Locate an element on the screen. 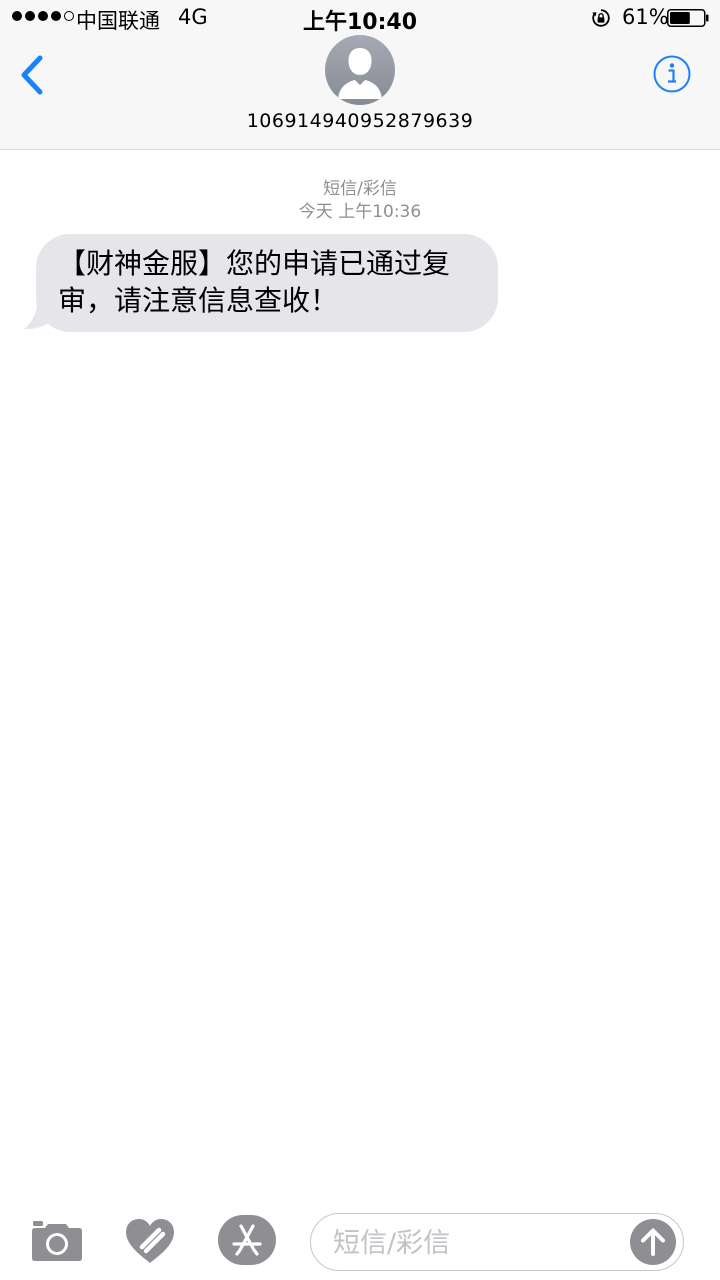 This screenshot has height=1280, width=720. message-input-bar is located at coordinates (360, 1240).